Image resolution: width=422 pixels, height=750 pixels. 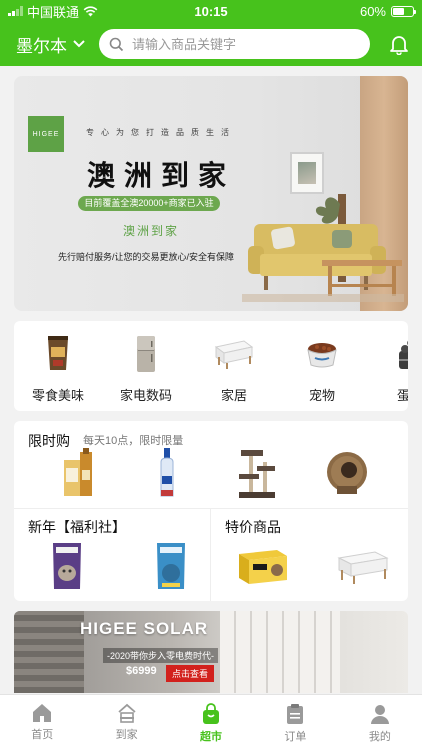 I want to click on home-icon, so click(x=42, y=713).